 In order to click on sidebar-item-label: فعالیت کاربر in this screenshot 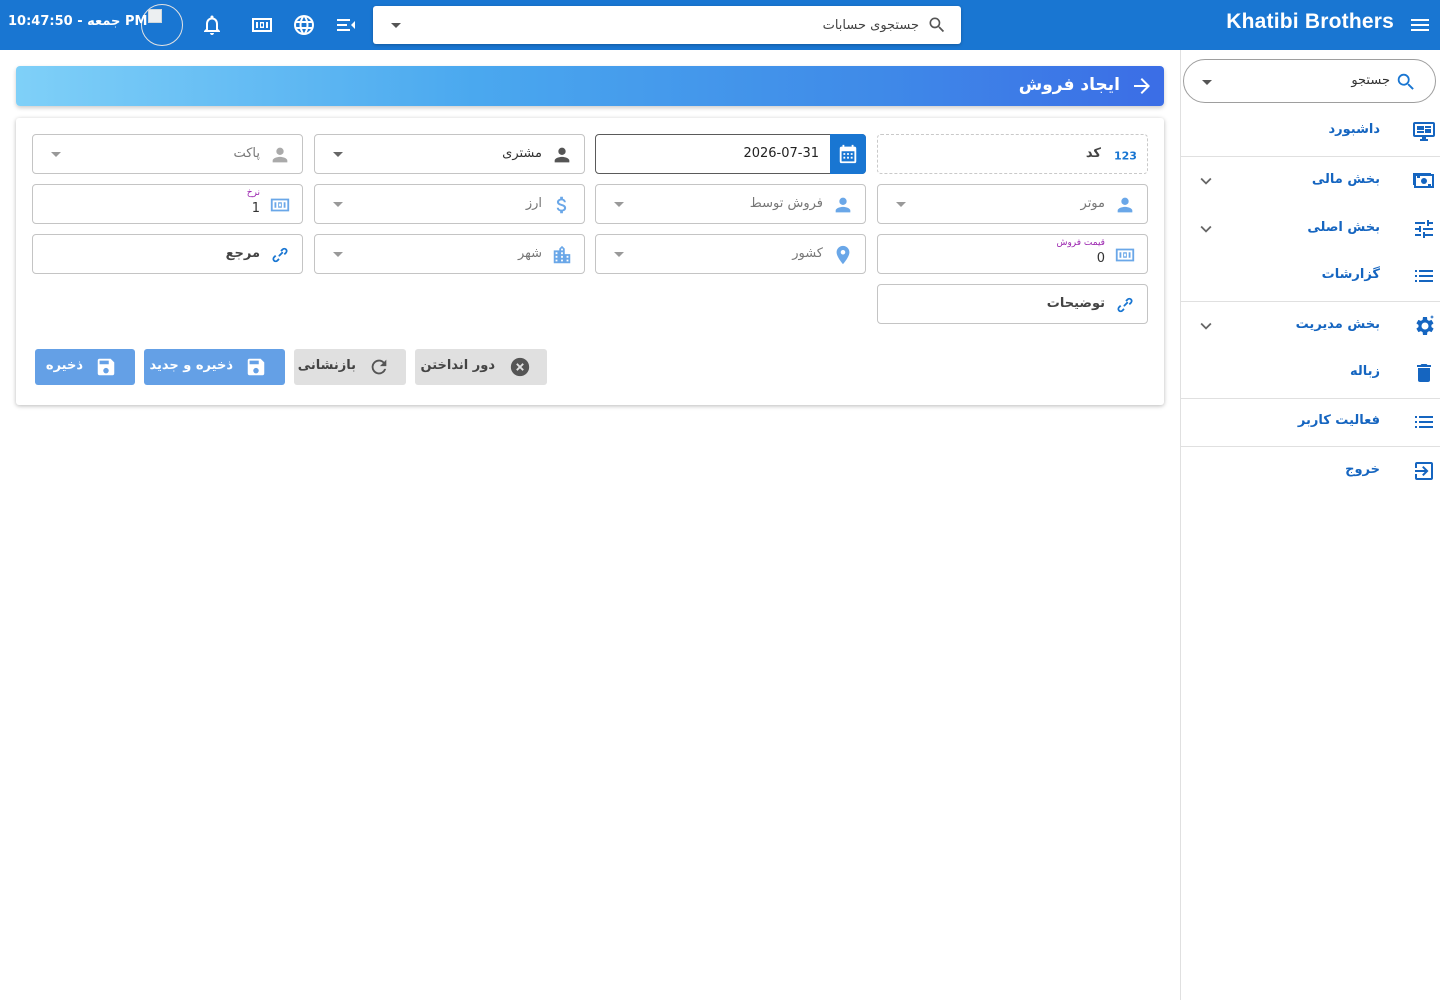, I will do `click(1338, 420)`.